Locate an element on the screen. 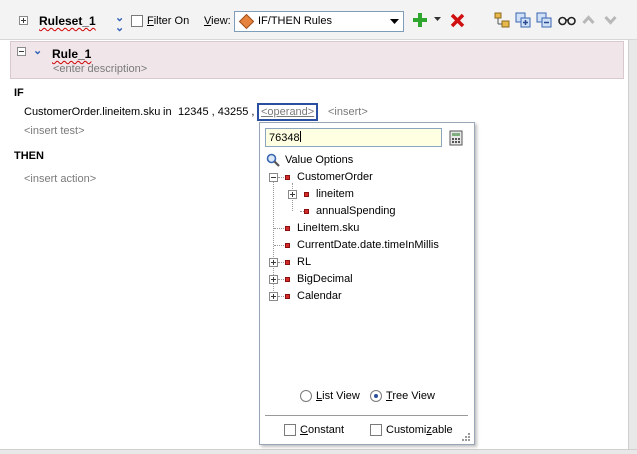 Image resolution: width=637 pixels, height=454 pixels. collapse-rule-icon is located at coordinates (21, 51).